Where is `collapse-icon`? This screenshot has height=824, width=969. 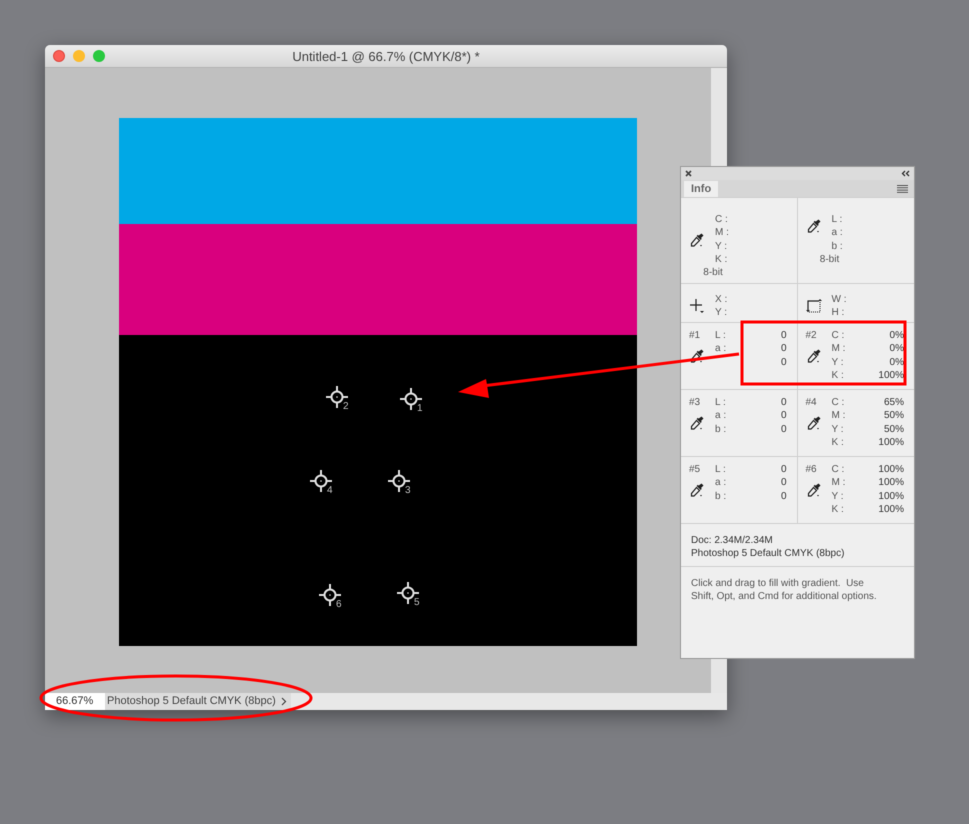 collapse-icon is located at coordinates (905, 173).